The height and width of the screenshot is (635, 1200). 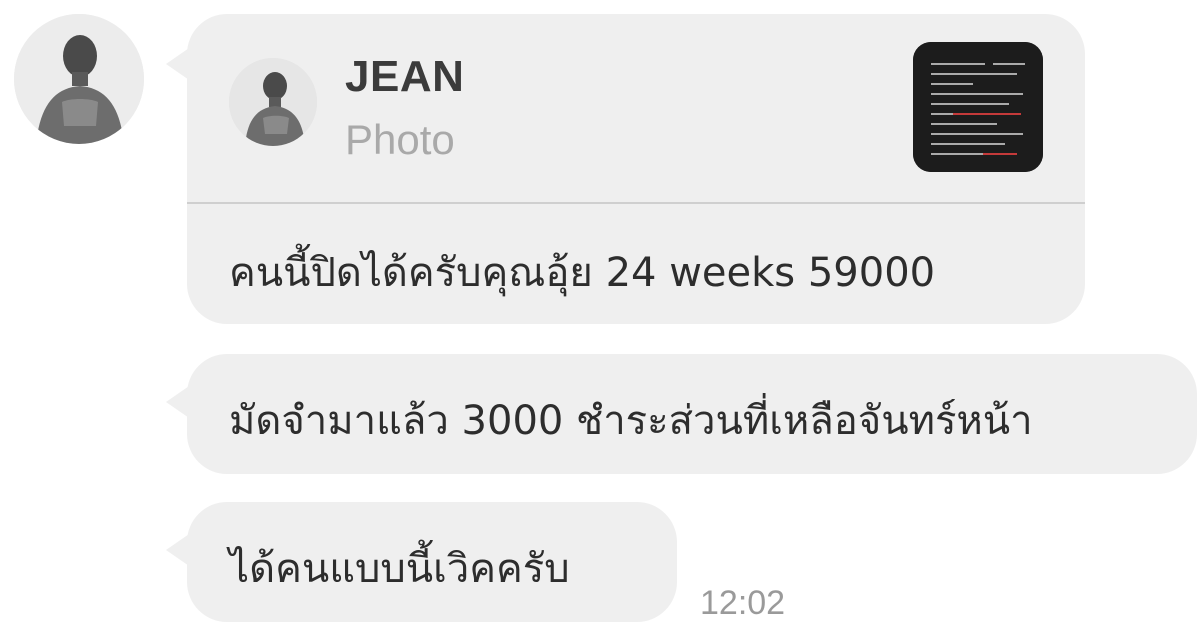 I want to click on message-text: คนนี้ปิดได้ครับคุณอุ้ย 24 weeks 59000, so click(x=582, y=273).